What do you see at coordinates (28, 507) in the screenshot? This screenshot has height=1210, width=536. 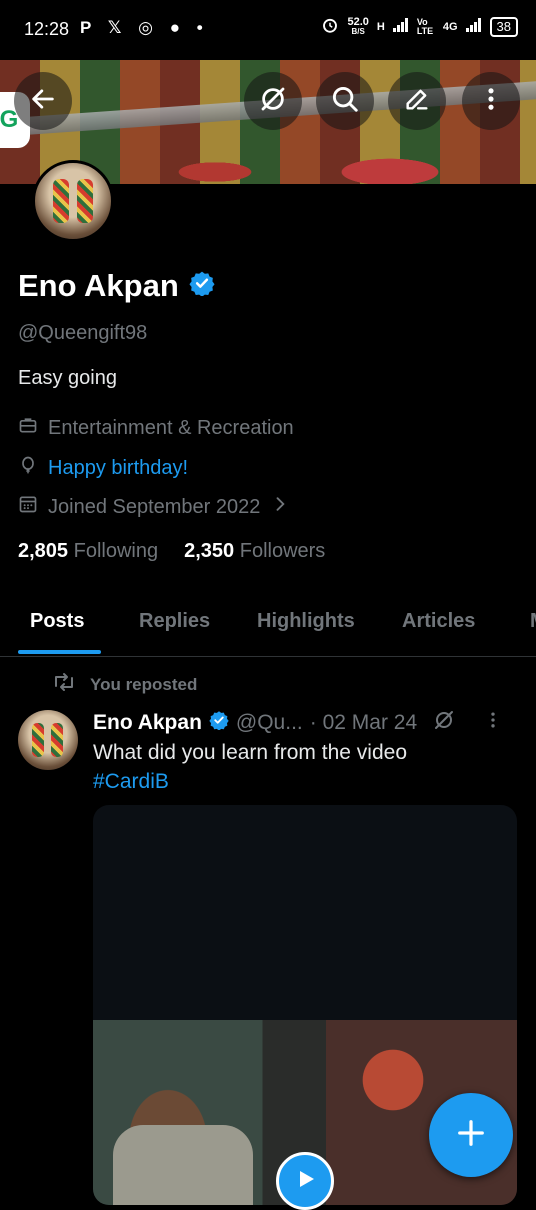 I see `calendar-icon` at bounding box center [28, 507].